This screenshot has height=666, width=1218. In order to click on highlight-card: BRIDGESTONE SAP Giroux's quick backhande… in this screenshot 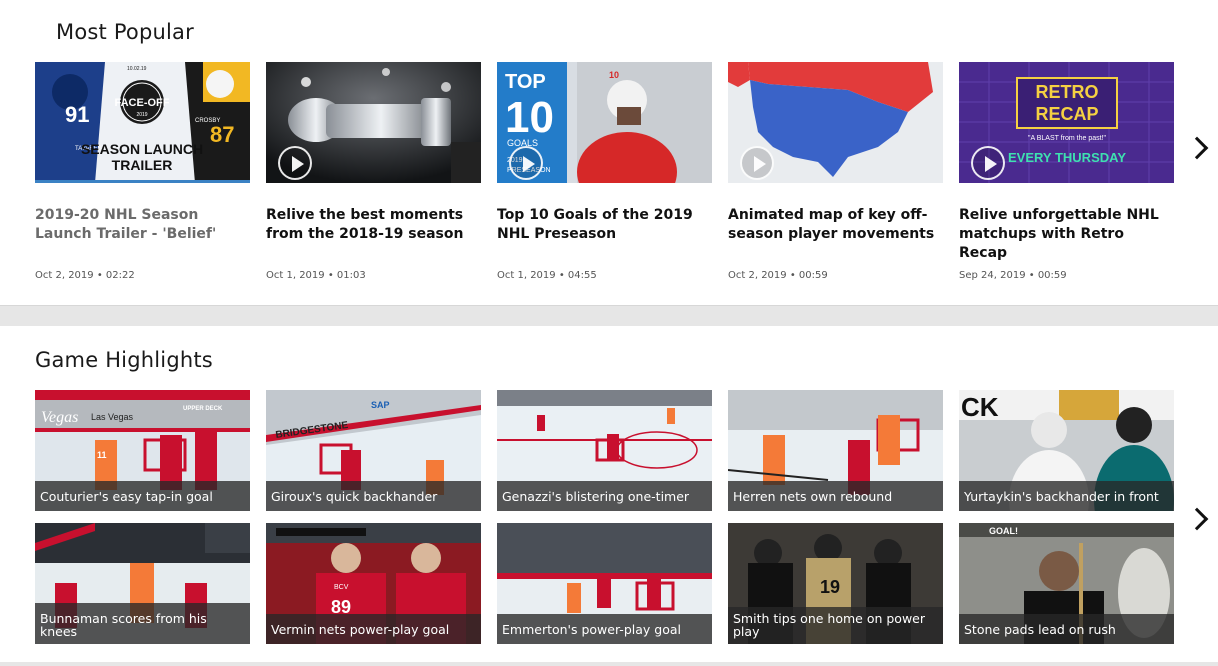, I will do `click(373, 450)`.